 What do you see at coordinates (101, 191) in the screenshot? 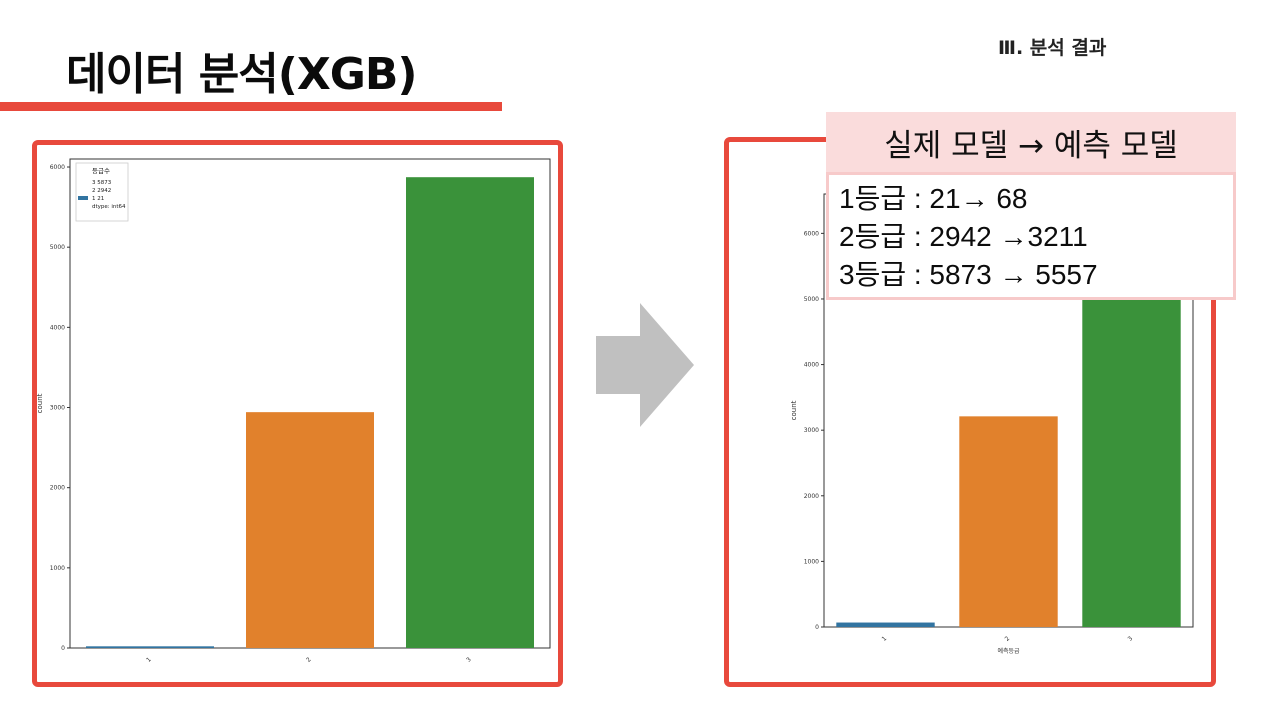
I see `actual-legend-entry: 2 2942` at bounding box center [101, 191].